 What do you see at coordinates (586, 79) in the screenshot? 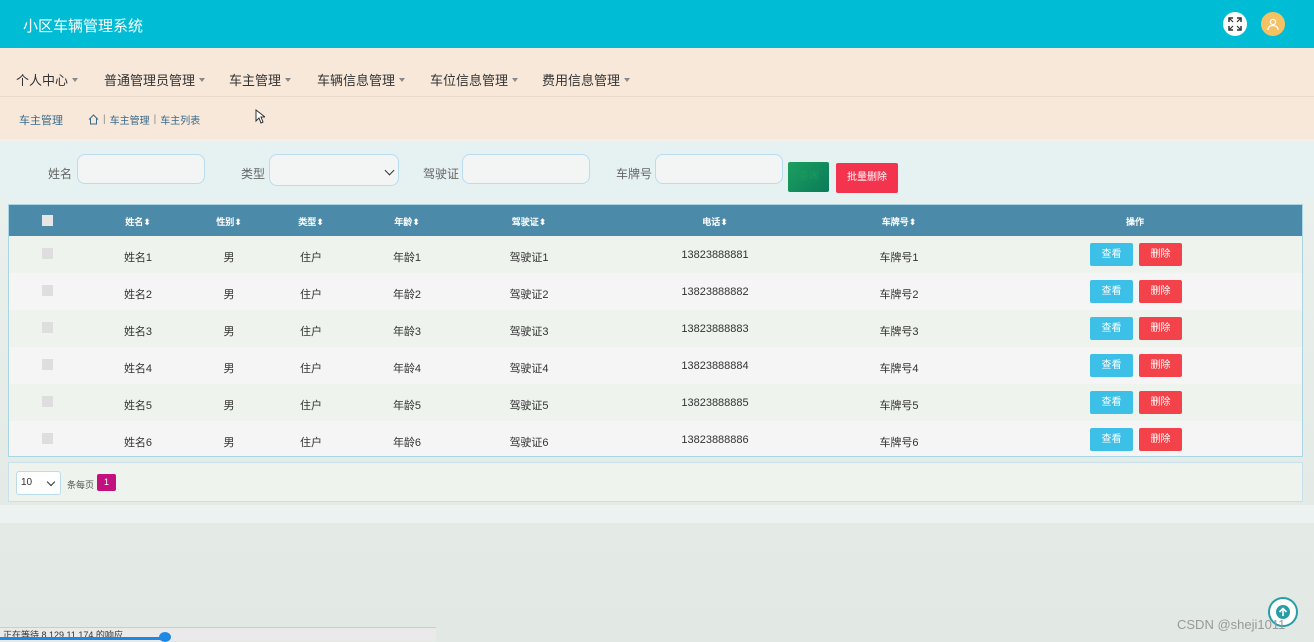
I see `nav-fee-management: 费用信息管理` at bounding box center [586, 79].